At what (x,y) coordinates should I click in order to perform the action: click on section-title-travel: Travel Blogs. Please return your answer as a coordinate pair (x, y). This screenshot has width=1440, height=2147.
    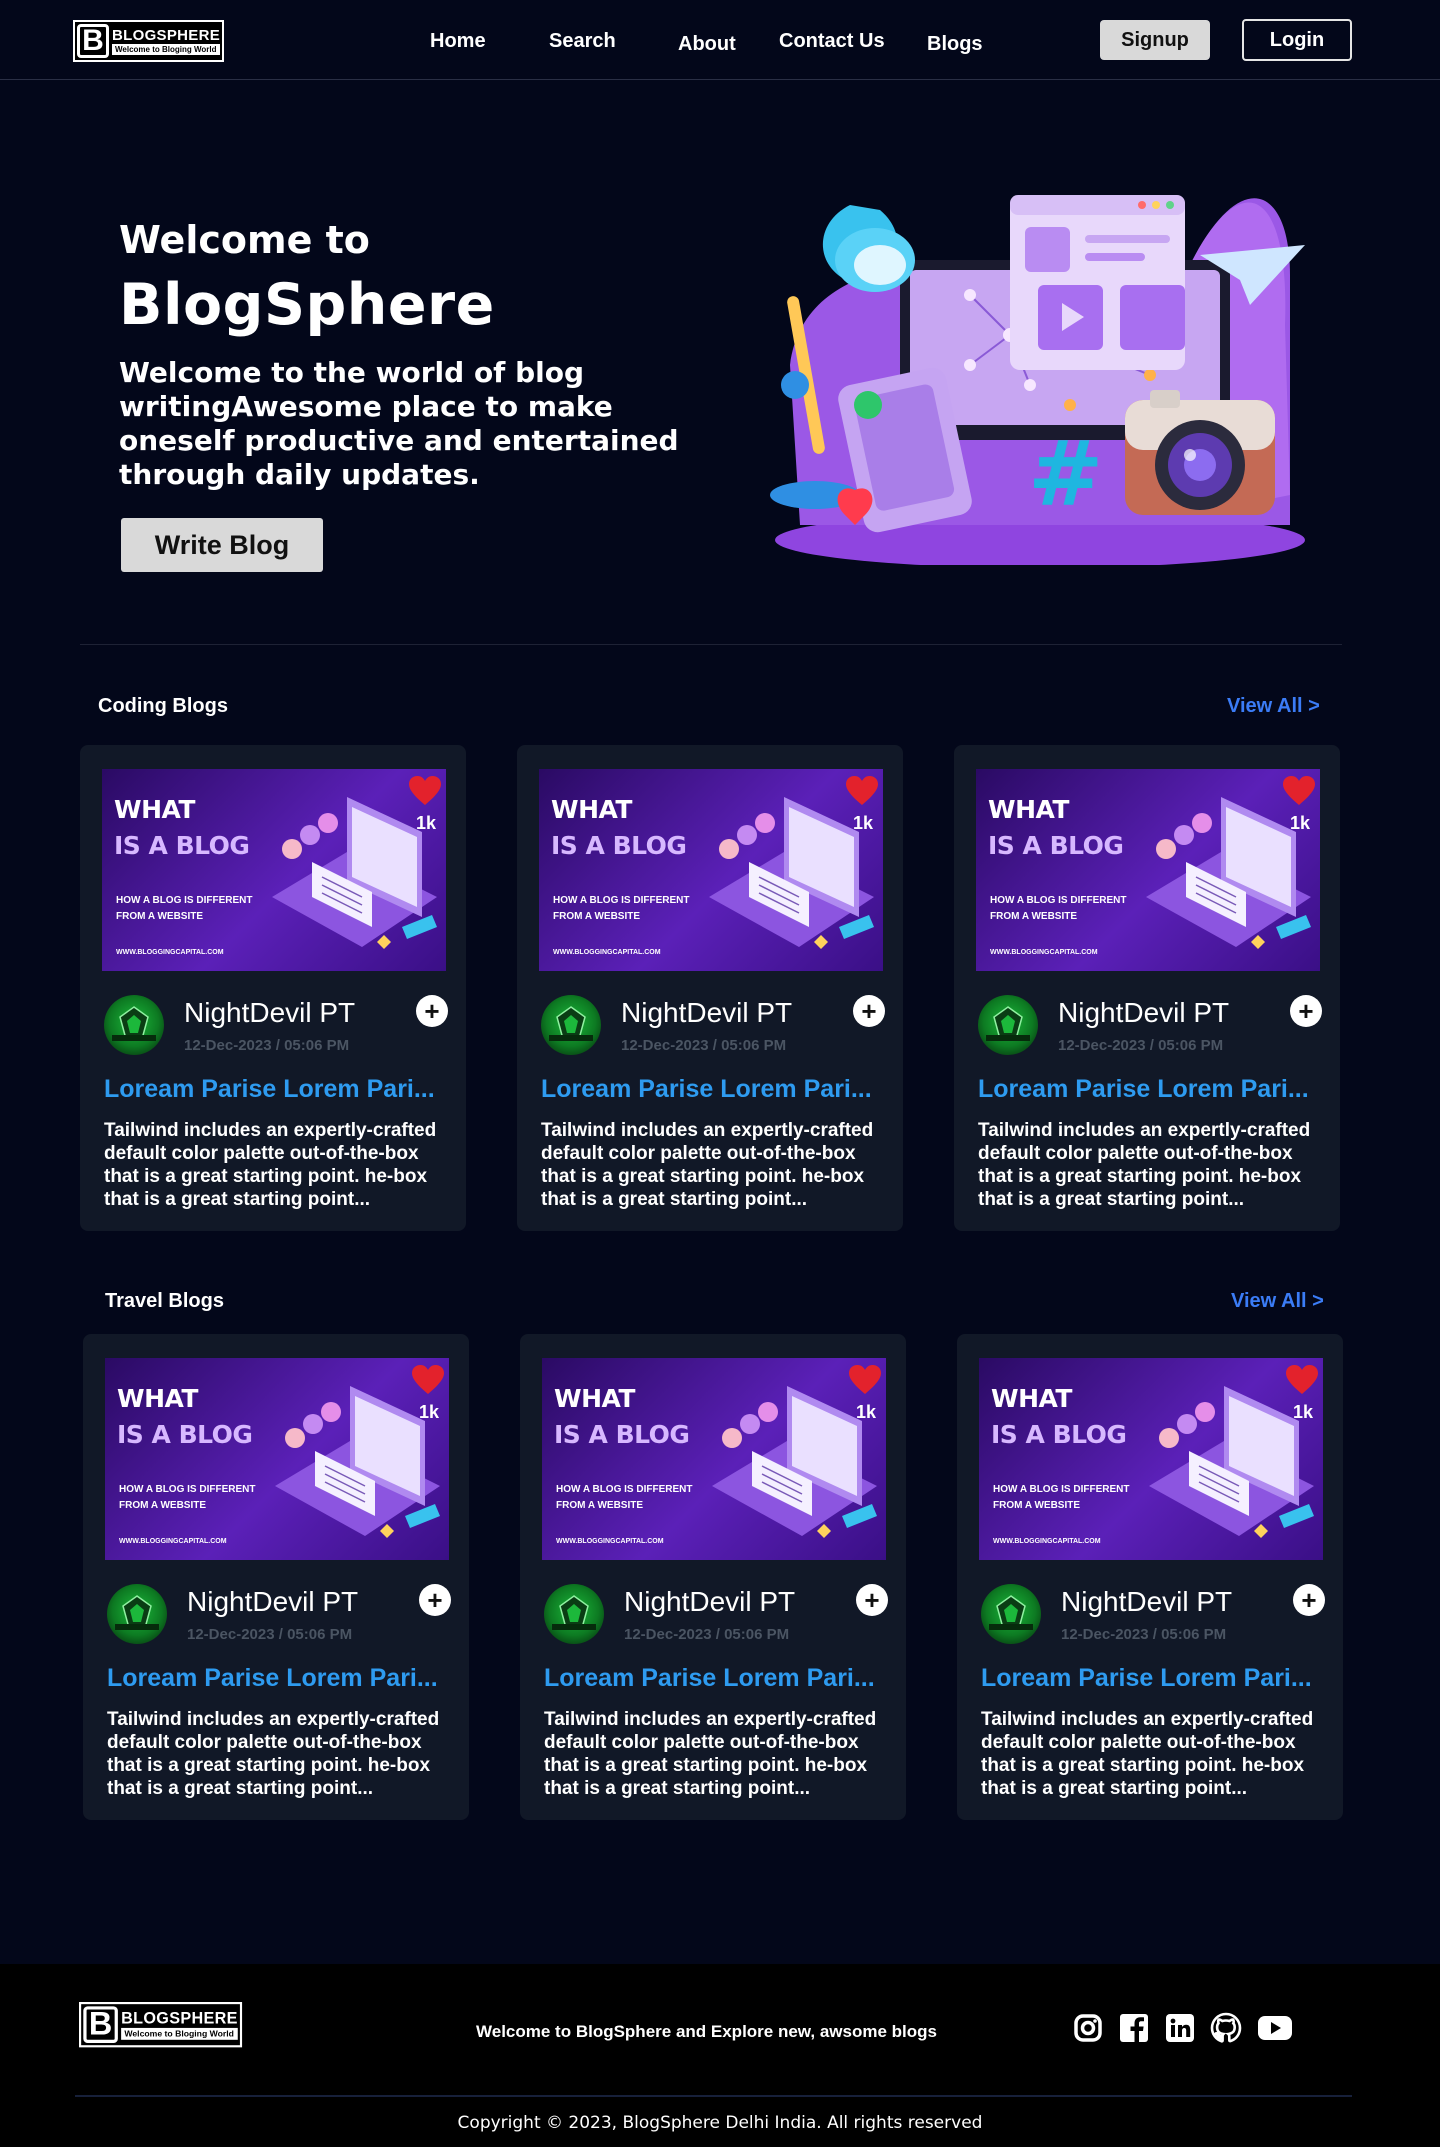
    Looking at the image, I should click on (164, 1301).